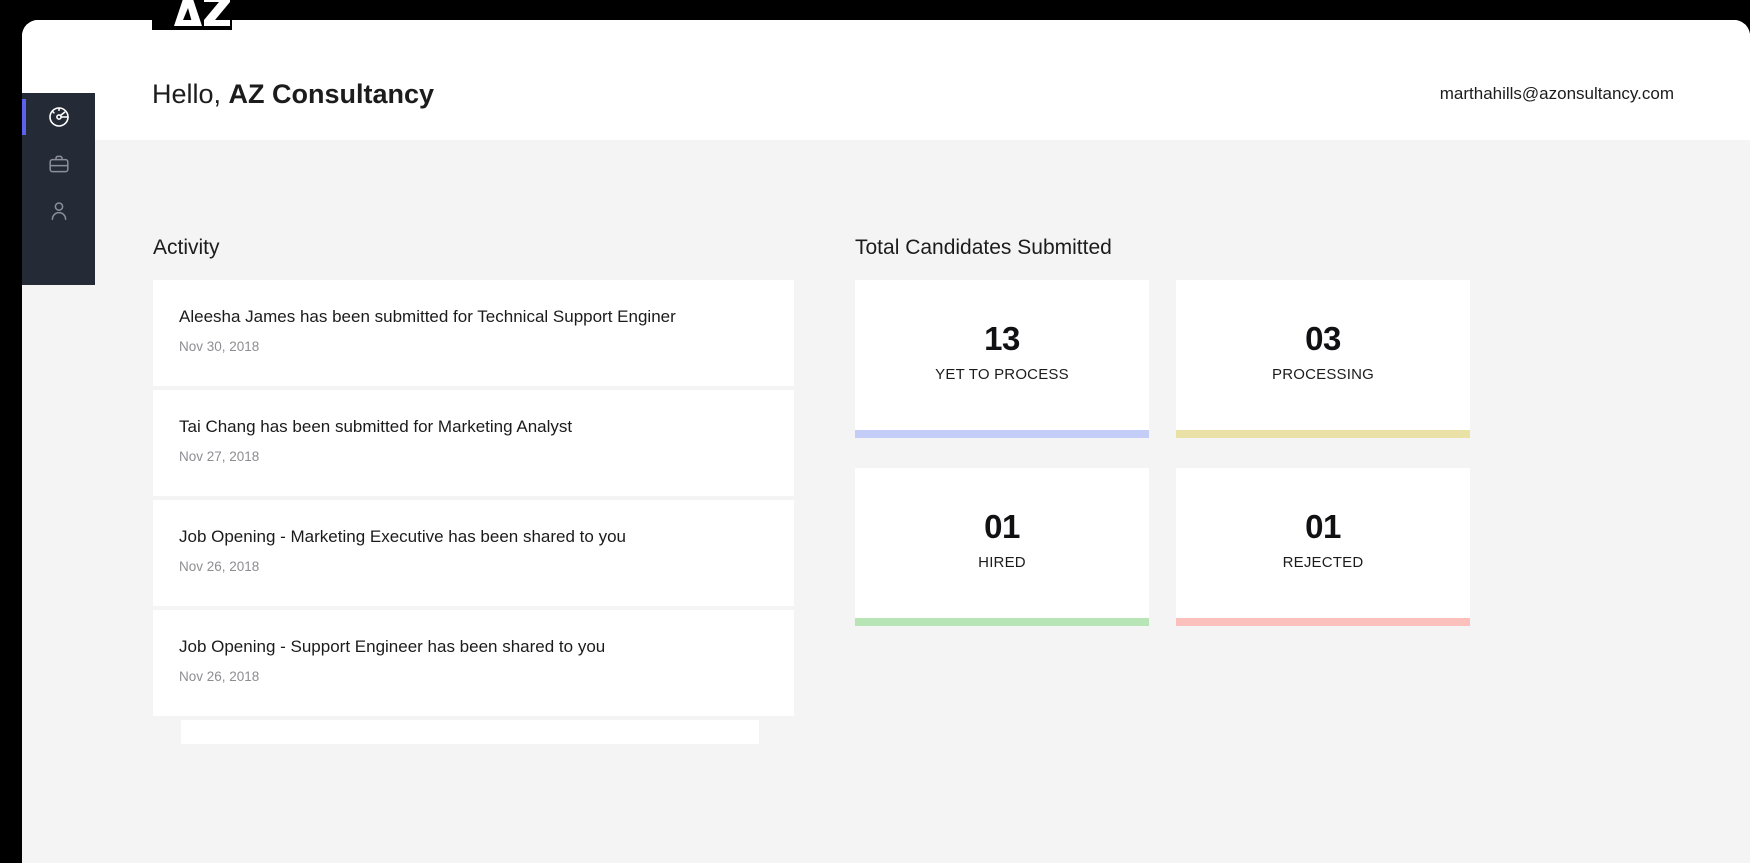 This screenshot has width=1750, height=863. Describe the element at coordinates (1323, 338) in the screenshot. I see `stat-value: 03` at that location.